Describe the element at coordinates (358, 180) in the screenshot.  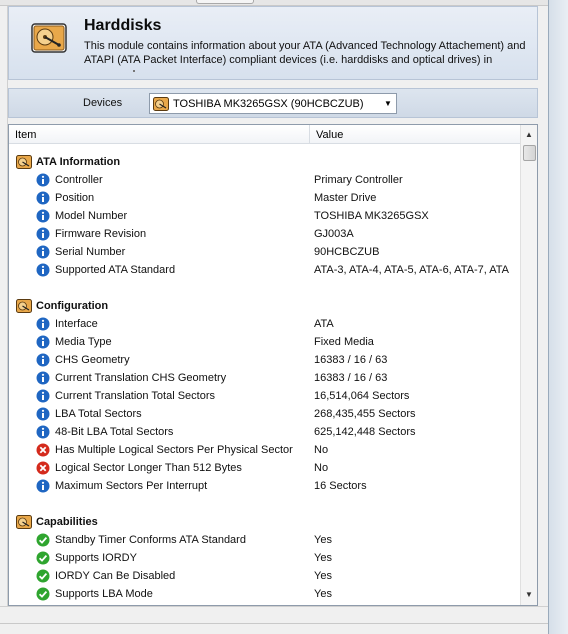
I see `item-value: Primary Controller` at that location.